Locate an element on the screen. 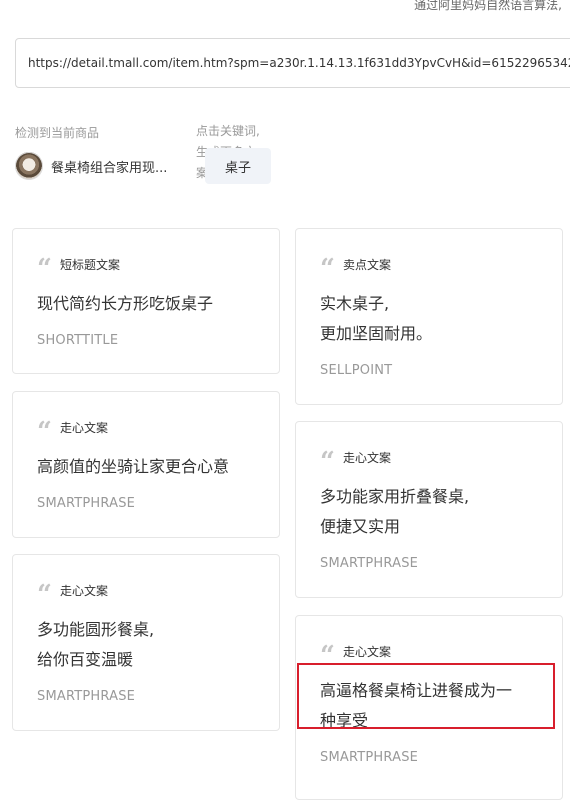 The height and width of the screenshot is (800, 570). card-code: SHORTTITLE is located at coordinates (78, 340).